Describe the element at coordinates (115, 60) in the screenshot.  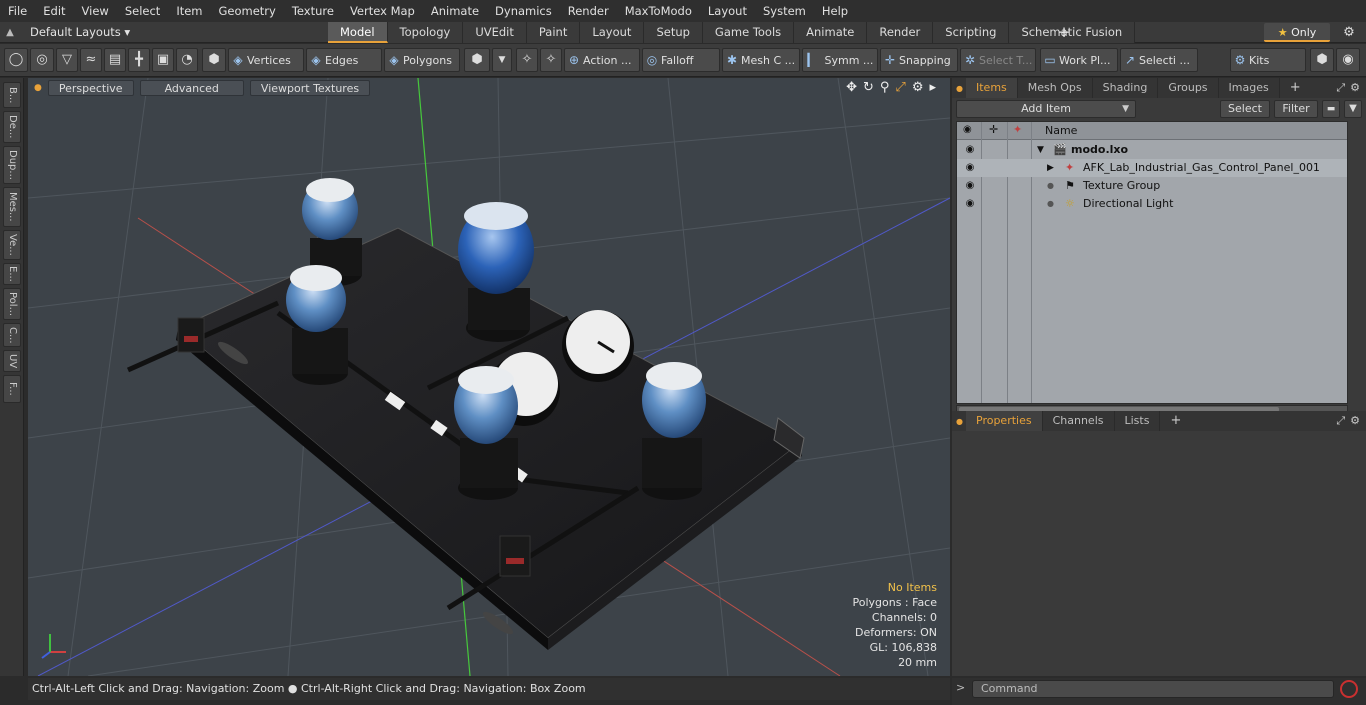
I see `align-icon: ▤` at that location.